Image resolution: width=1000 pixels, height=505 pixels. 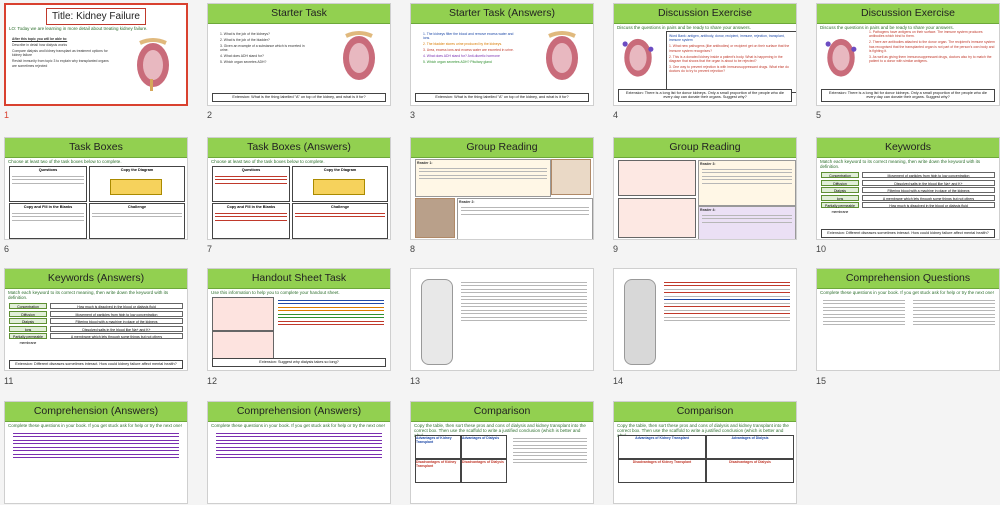 What do you see at coordinates (840, 175) in the screenshot?
I see `keyword: Concentration` at bounding box center [840, 175].